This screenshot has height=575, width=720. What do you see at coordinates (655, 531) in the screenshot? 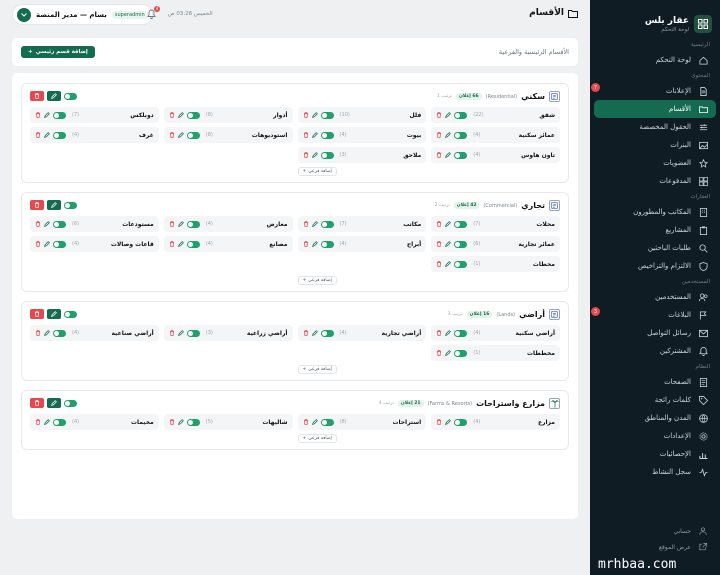
I see `sidebar-bottom-item: حسابي` at bounding box center [655, 531].